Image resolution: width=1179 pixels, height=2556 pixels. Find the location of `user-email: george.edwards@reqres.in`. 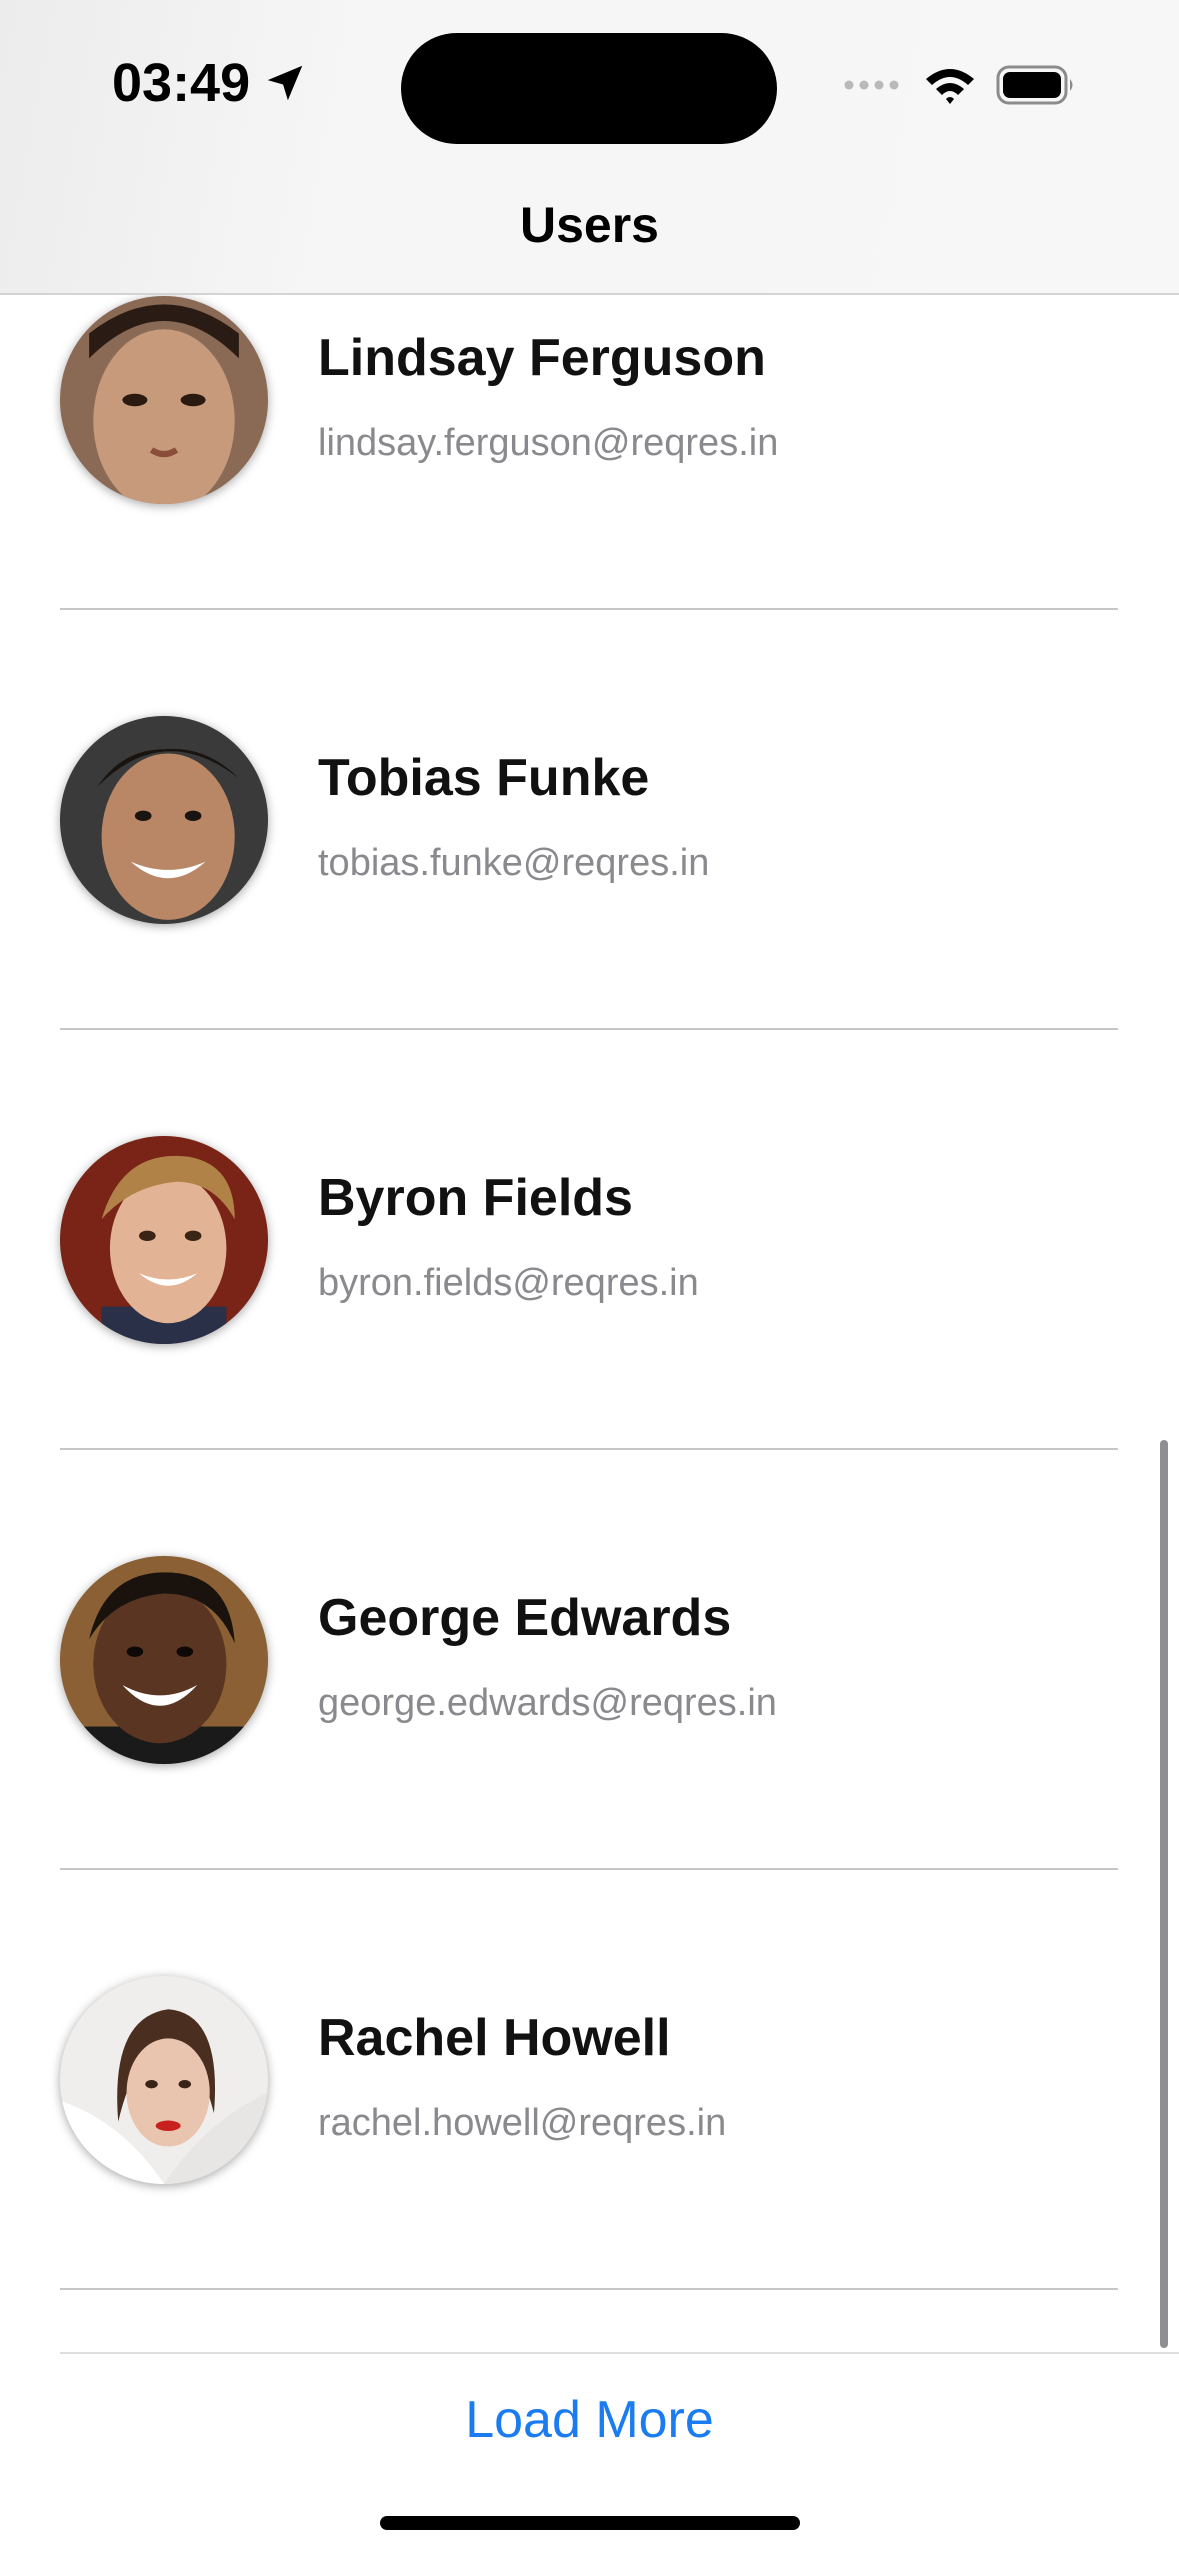

user-email: george.edwards@reqres.in is located at coordinates (547, 1703).